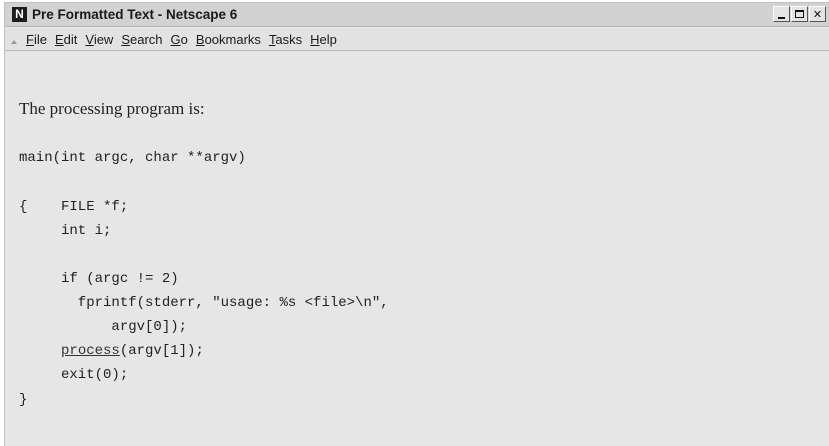 The image size is (829, 446). Describe the element at coordinates (204, 303) in the screenshot. I see `code-line: fprintf(stderr, "usage: %s <file>\n",` at that location.